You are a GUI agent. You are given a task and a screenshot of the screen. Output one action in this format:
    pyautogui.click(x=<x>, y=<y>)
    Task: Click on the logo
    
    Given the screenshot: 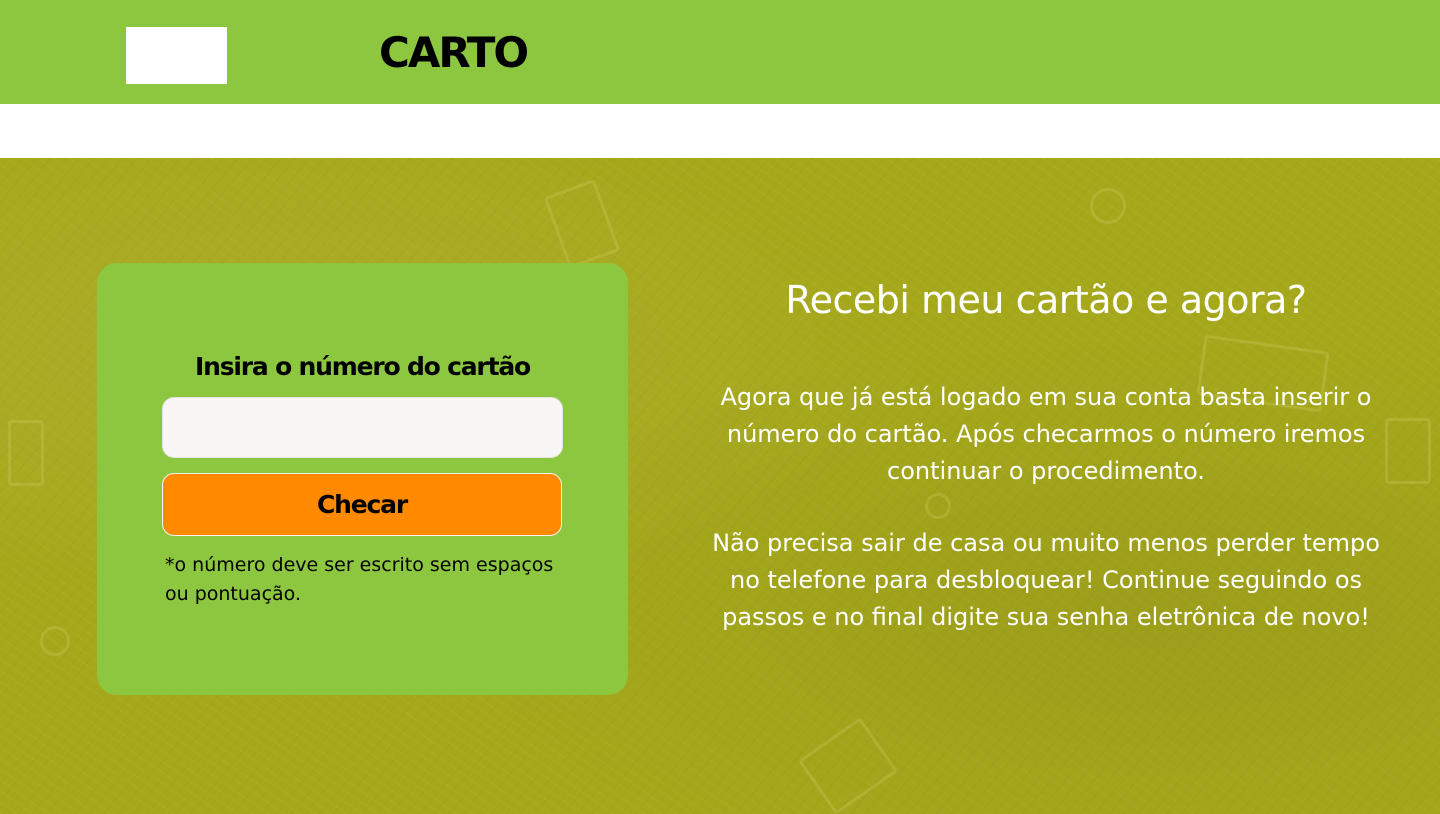 What is the action you would take?
    pyautogui.click(x=176, y=55)
    